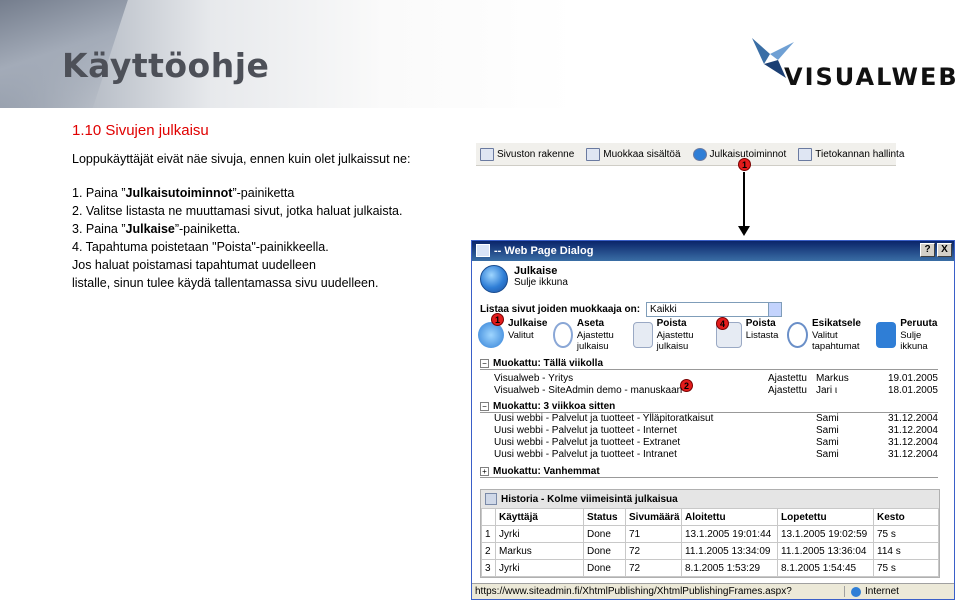  Describe the element at coordinates (899, 591) in the screenshot. I see `security-zone: Internet` at that location.